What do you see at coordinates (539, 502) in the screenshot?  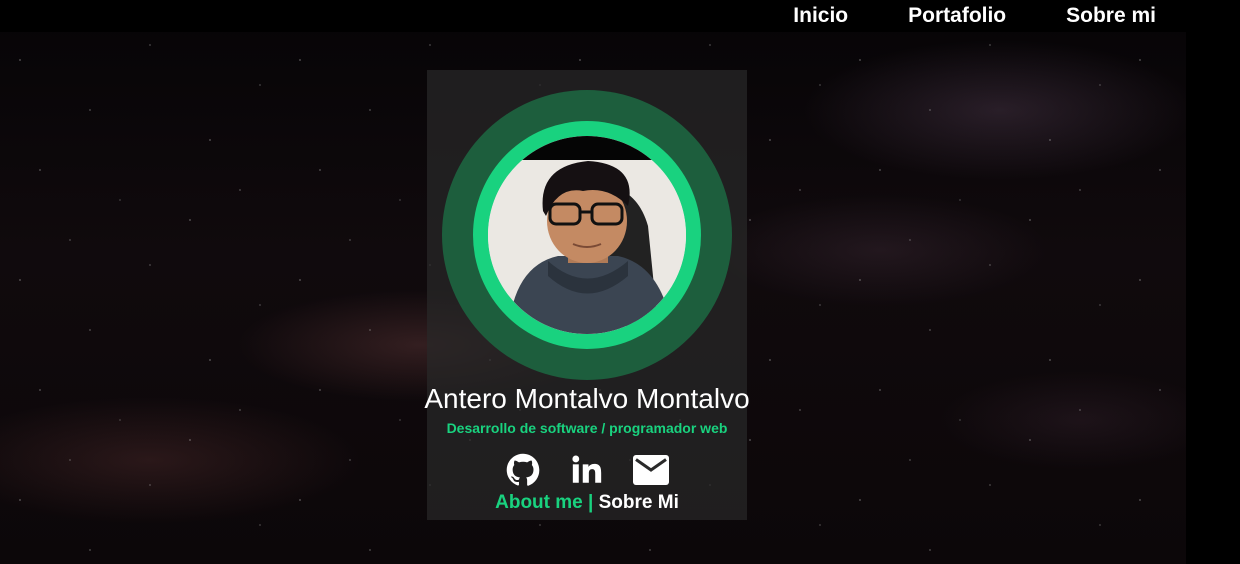 I see `about-me-link: About me` at bounding box center [539, 502].